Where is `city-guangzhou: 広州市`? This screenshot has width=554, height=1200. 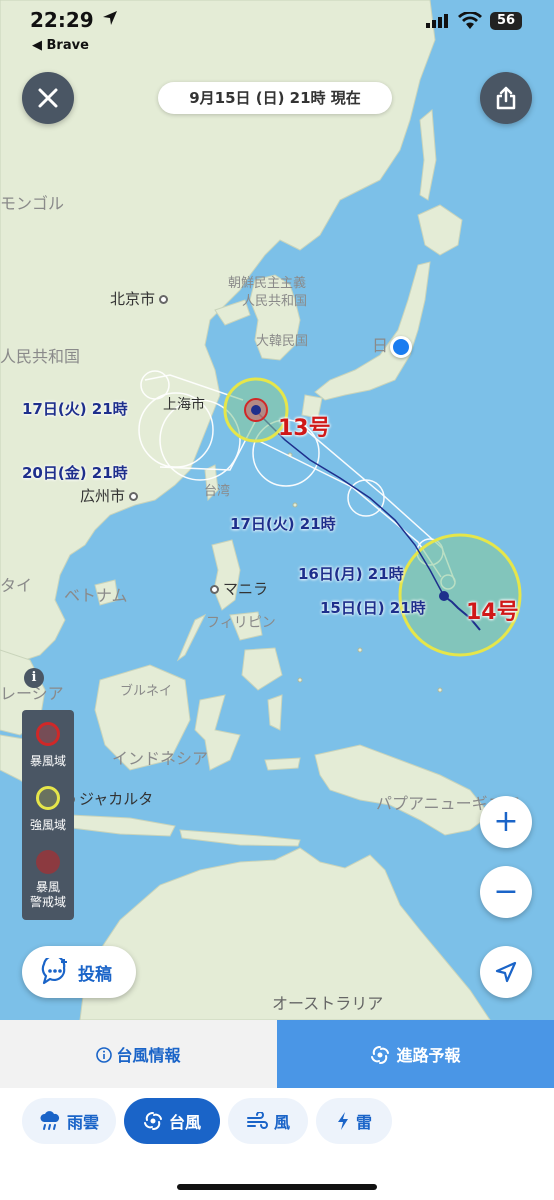
city-guangzhou: 広州市 is located at coordinates (109, 495).